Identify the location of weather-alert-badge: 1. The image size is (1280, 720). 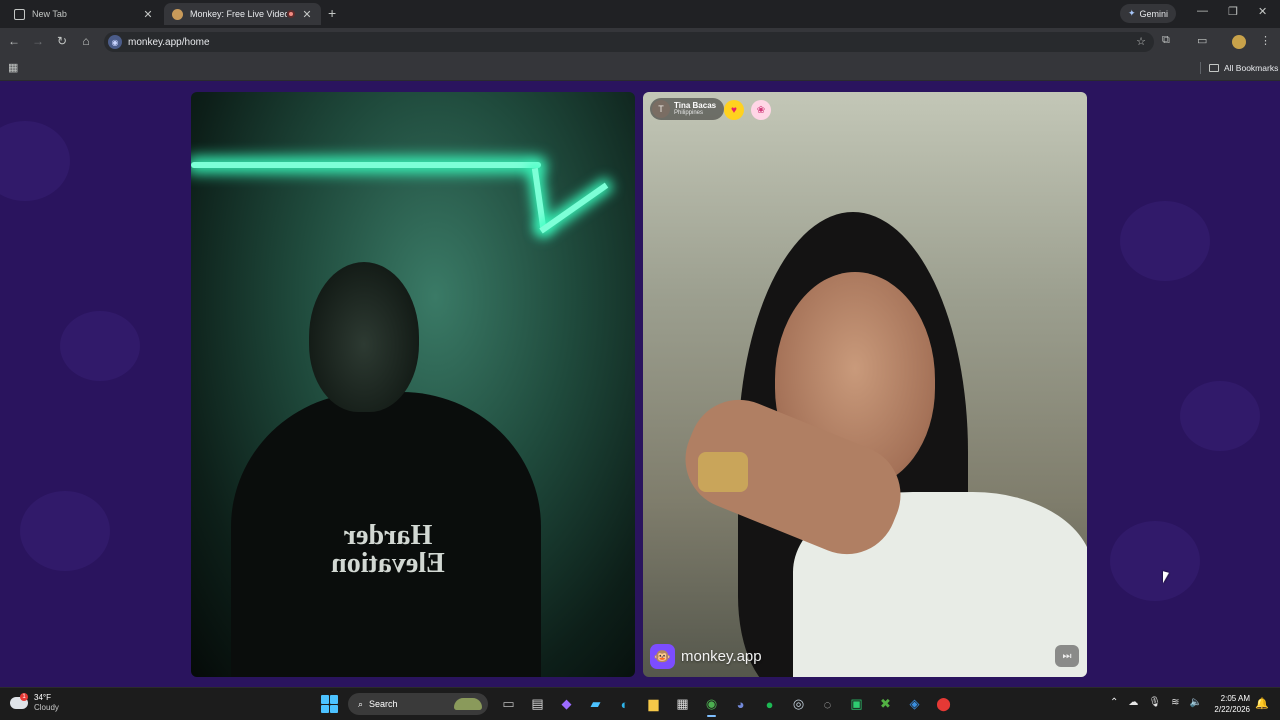
(24, 697).